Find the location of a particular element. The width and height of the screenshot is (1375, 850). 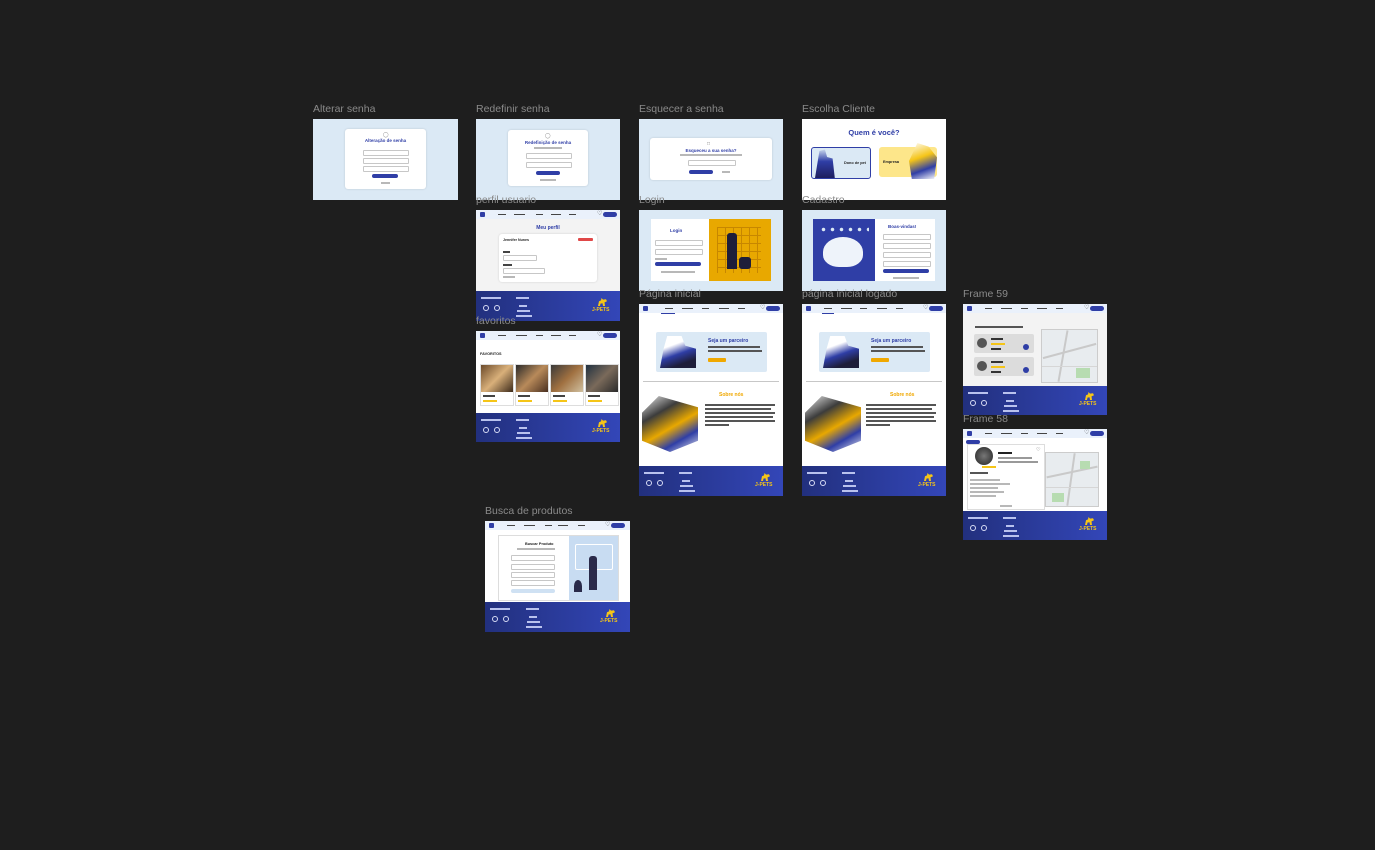

frame-login: Login Login is located at coordinates (711, 242).